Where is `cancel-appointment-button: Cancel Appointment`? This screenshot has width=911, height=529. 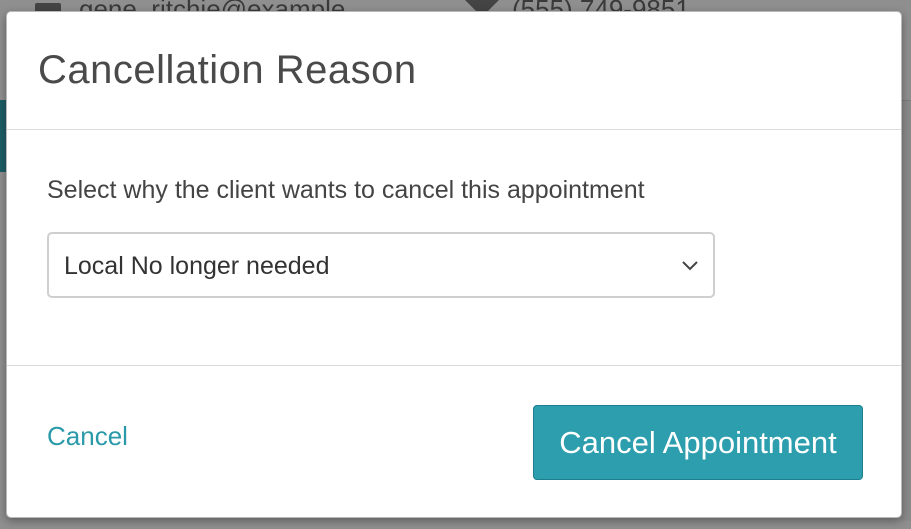
cancel-appointment-button: Cancel Appointment is located at coordinates (698, 442).